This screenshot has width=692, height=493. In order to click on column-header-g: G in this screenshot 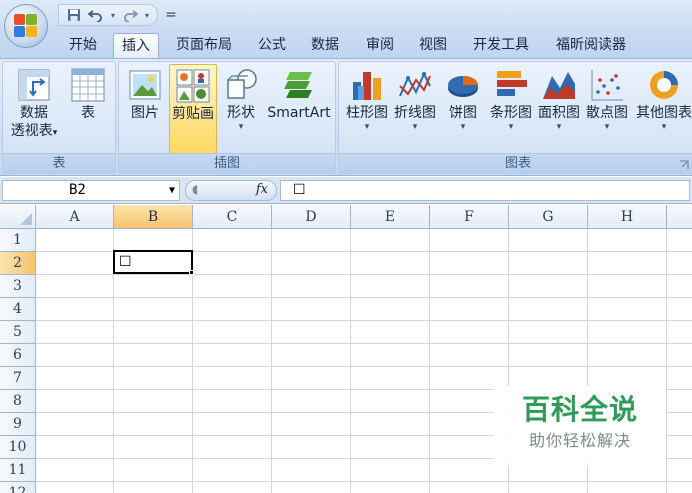, I will do `click(548, 217)`.